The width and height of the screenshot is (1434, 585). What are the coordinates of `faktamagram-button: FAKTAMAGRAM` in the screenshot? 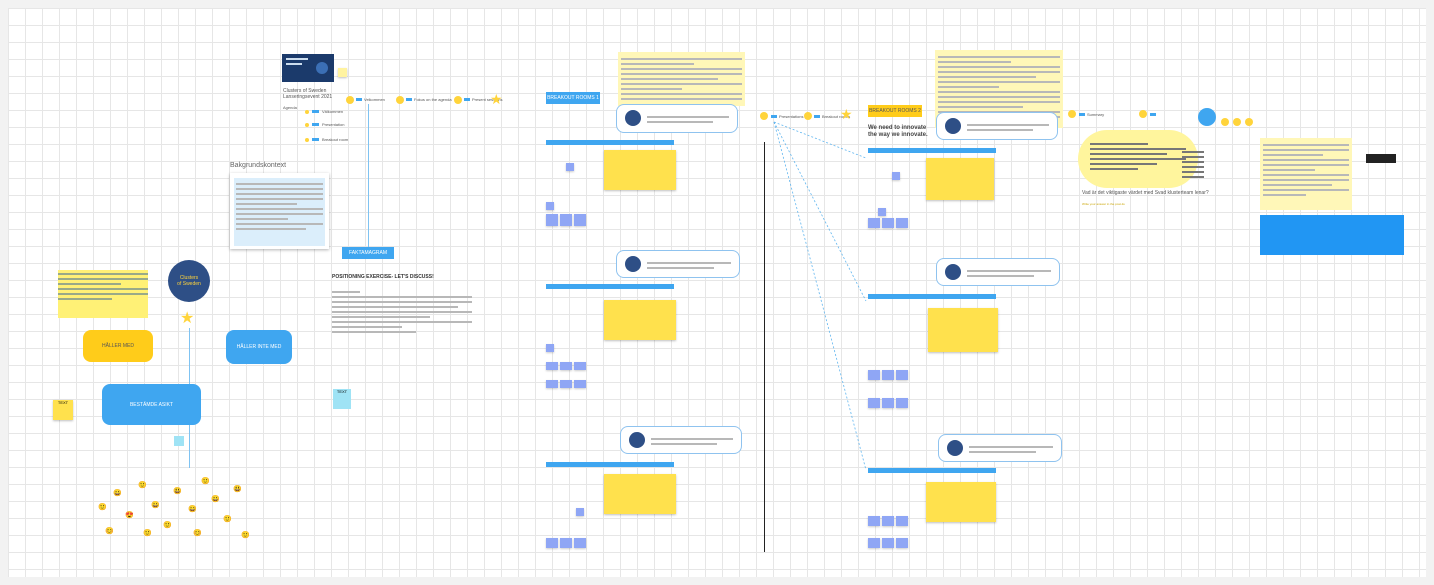 It's located at (368, 253).